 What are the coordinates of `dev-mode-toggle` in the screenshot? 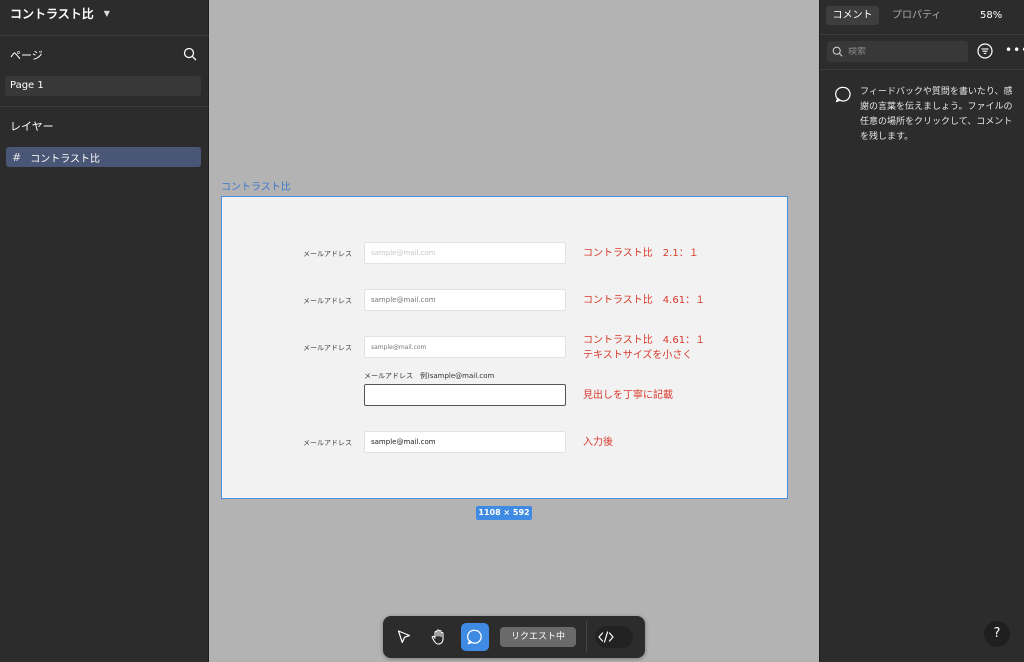 It's located at (614, 637).